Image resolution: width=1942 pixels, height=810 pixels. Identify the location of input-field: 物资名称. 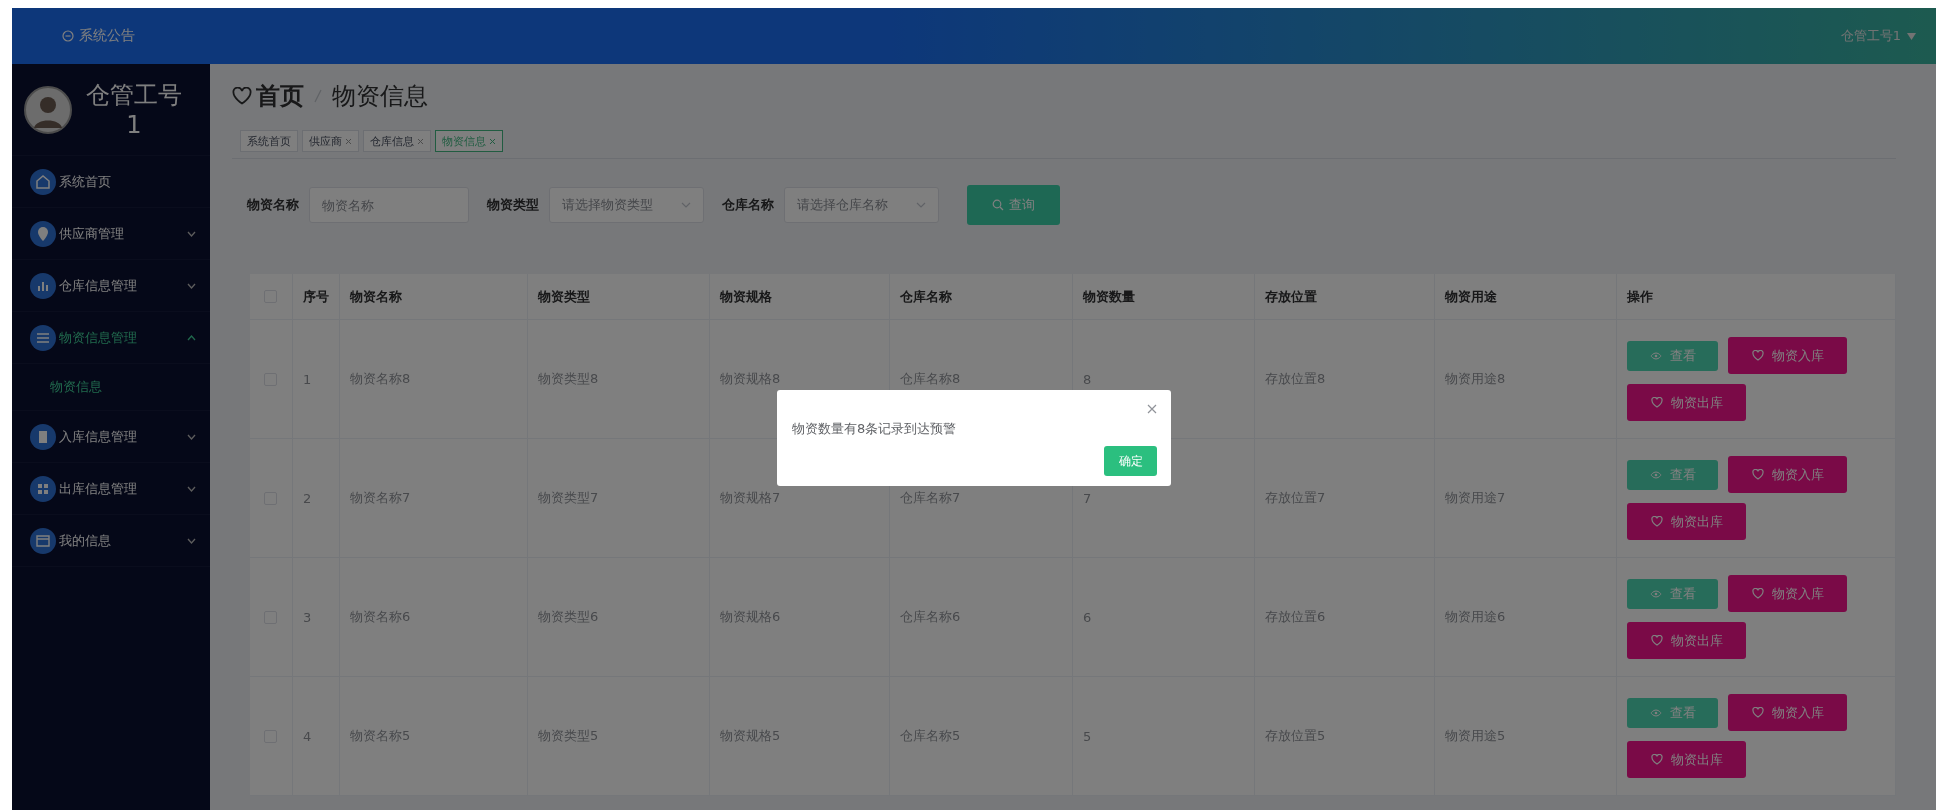
(389, 205).